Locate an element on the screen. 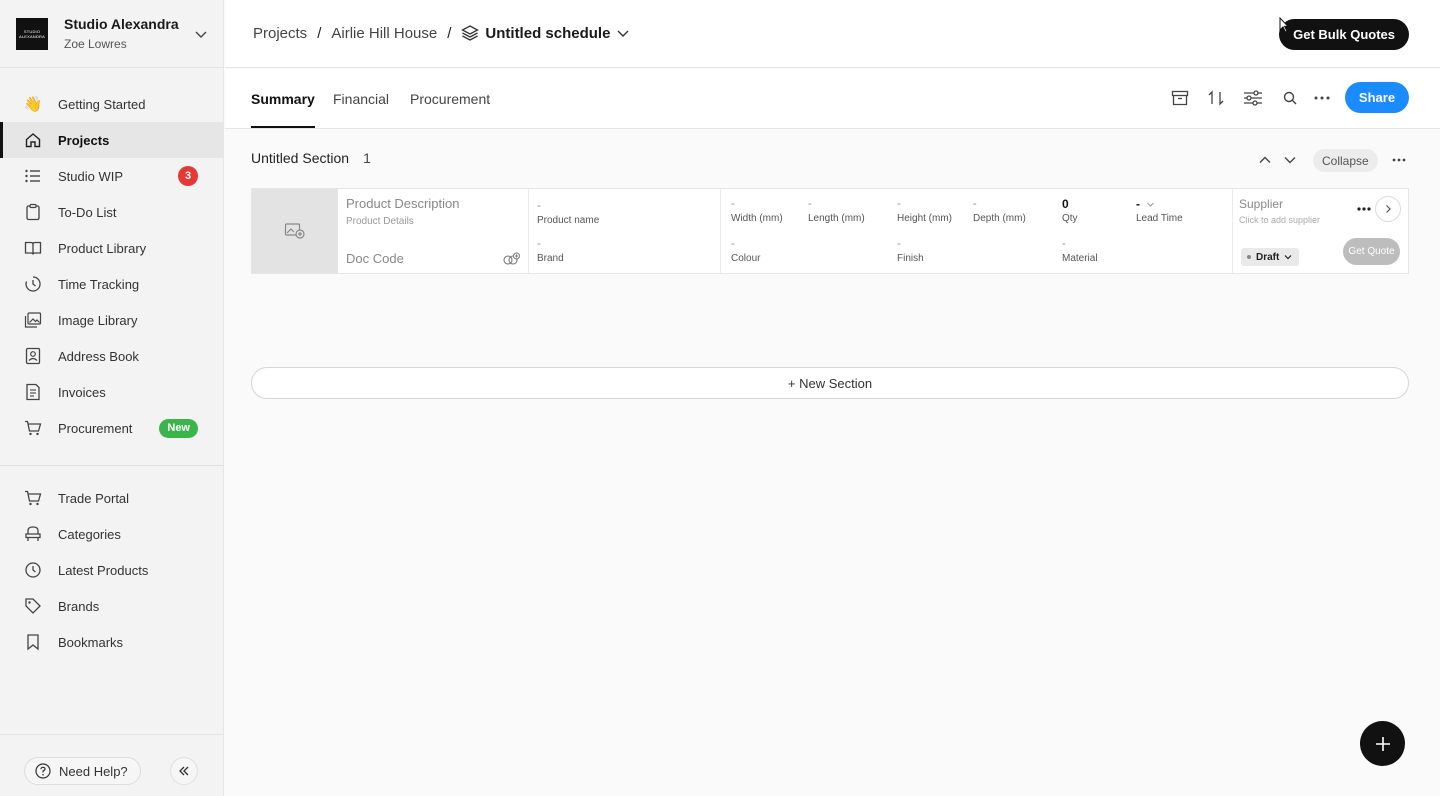 Image resolution: width=1440 pixels, height=796 pixels. layers-icon is located at coordinates (470, 33).